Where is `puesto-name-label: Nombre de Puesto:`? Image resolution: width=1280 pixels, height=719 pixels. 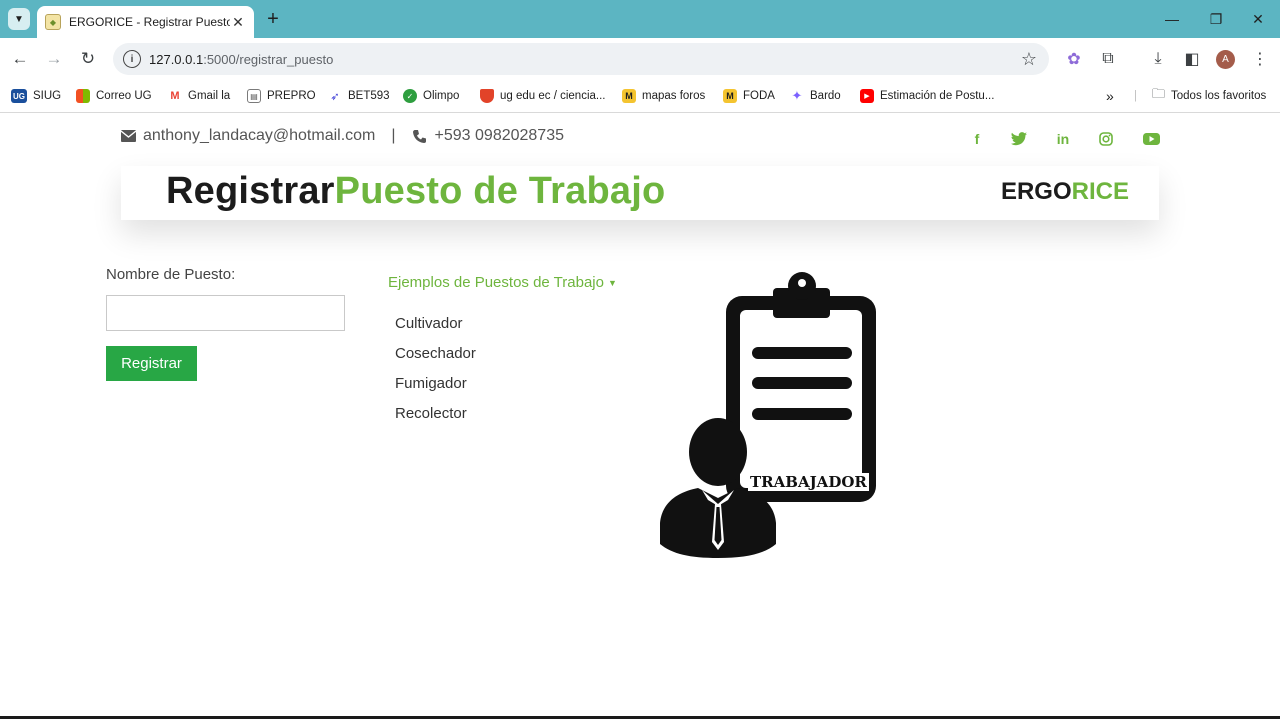
puesto-name-label: Nombre de Puesto: is located at coordinates (171, 274).